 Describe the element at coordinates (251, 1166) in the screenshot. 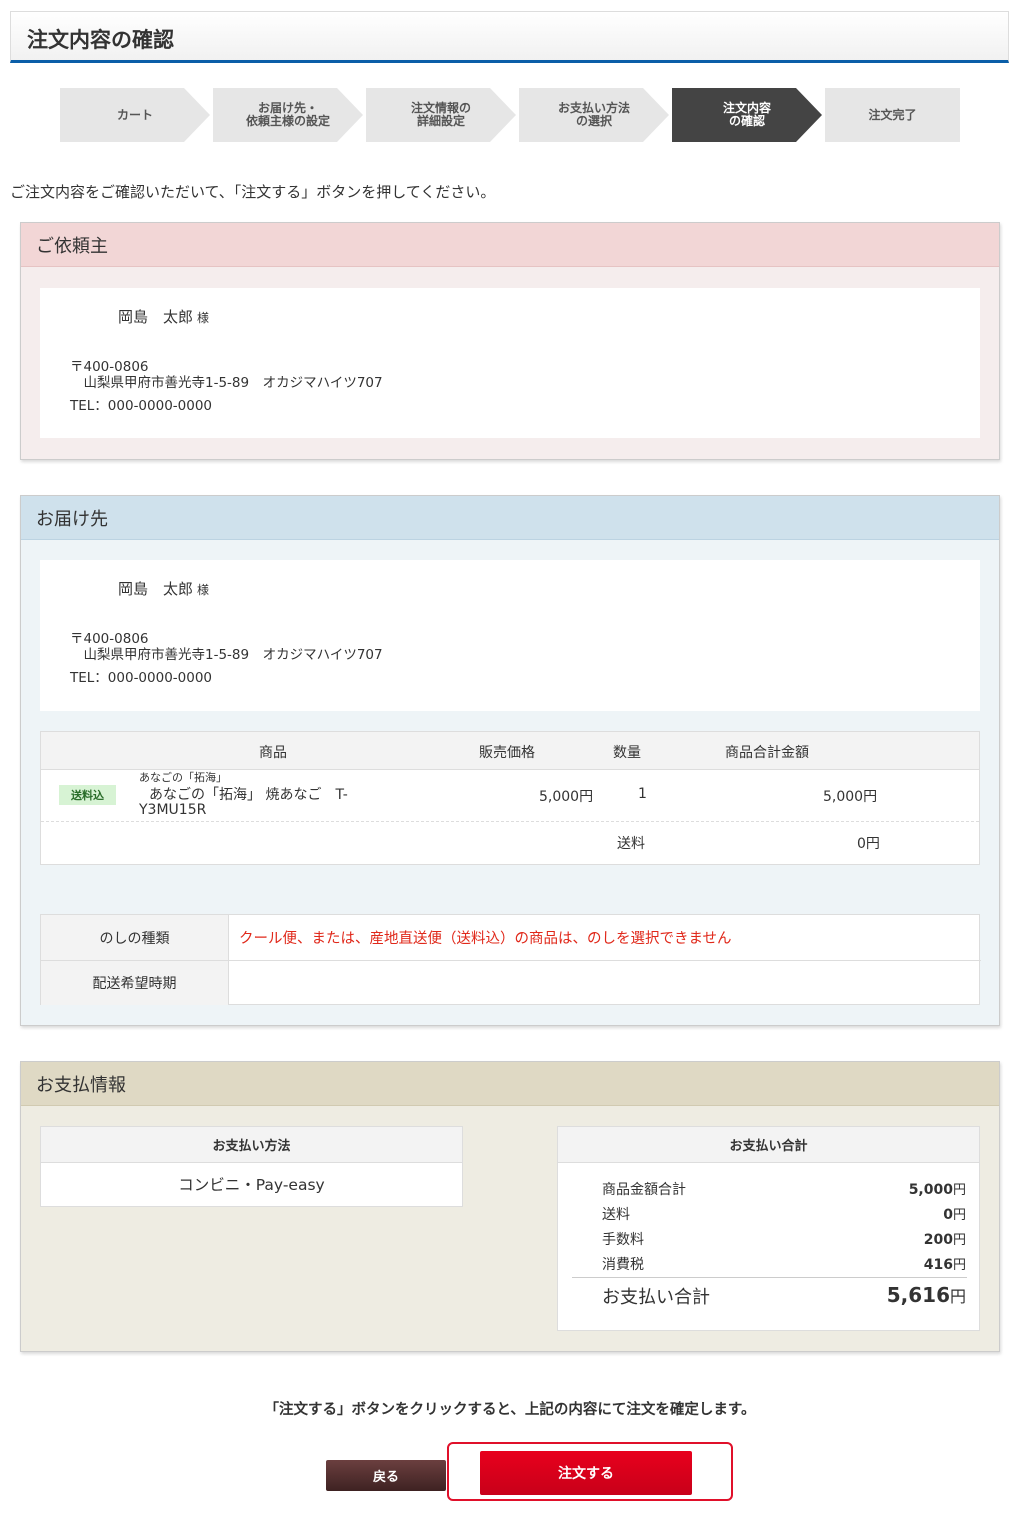

I see `payment-method-box: お支払い方法 コンビニ・Pay-easy` at that location.